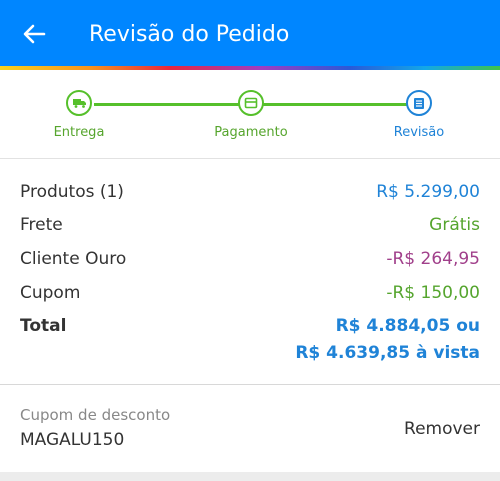 The width and height of the screenshot is (500, 481). I want to click on total-value: R$ 4.884,05 ou, so click(407, 326).